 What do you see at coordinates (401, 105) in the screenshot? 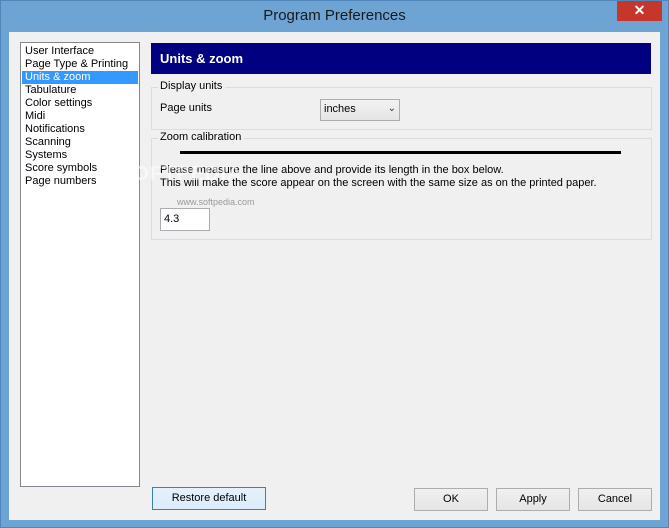
I see `display-units-group: Display units Page units inches ⌄` at bounding box center [401, 105].